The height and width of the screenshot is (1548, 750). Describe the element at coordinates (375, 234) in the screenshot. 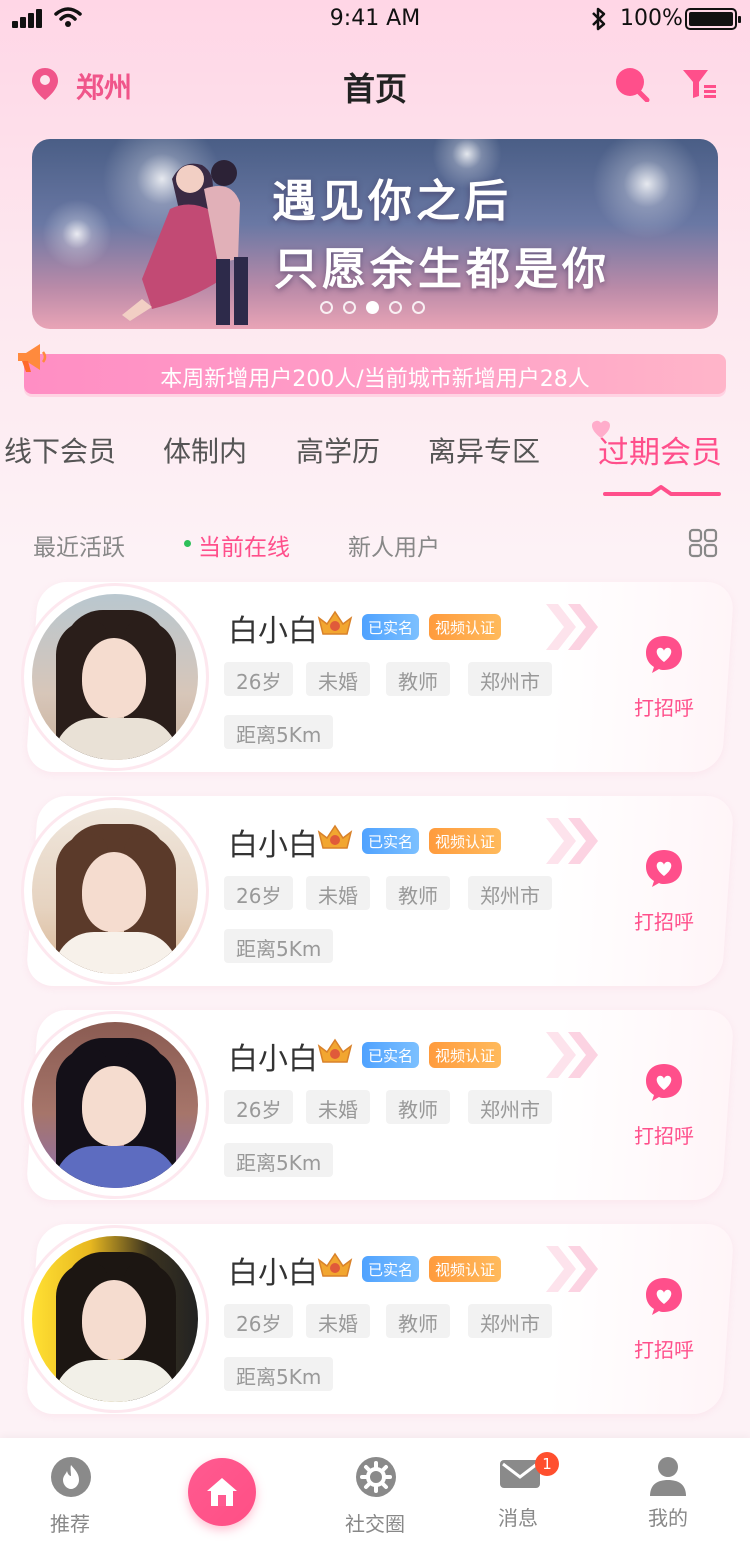

I see `promo-banner: 遇见你之后 只愿余生都是你` at that location.